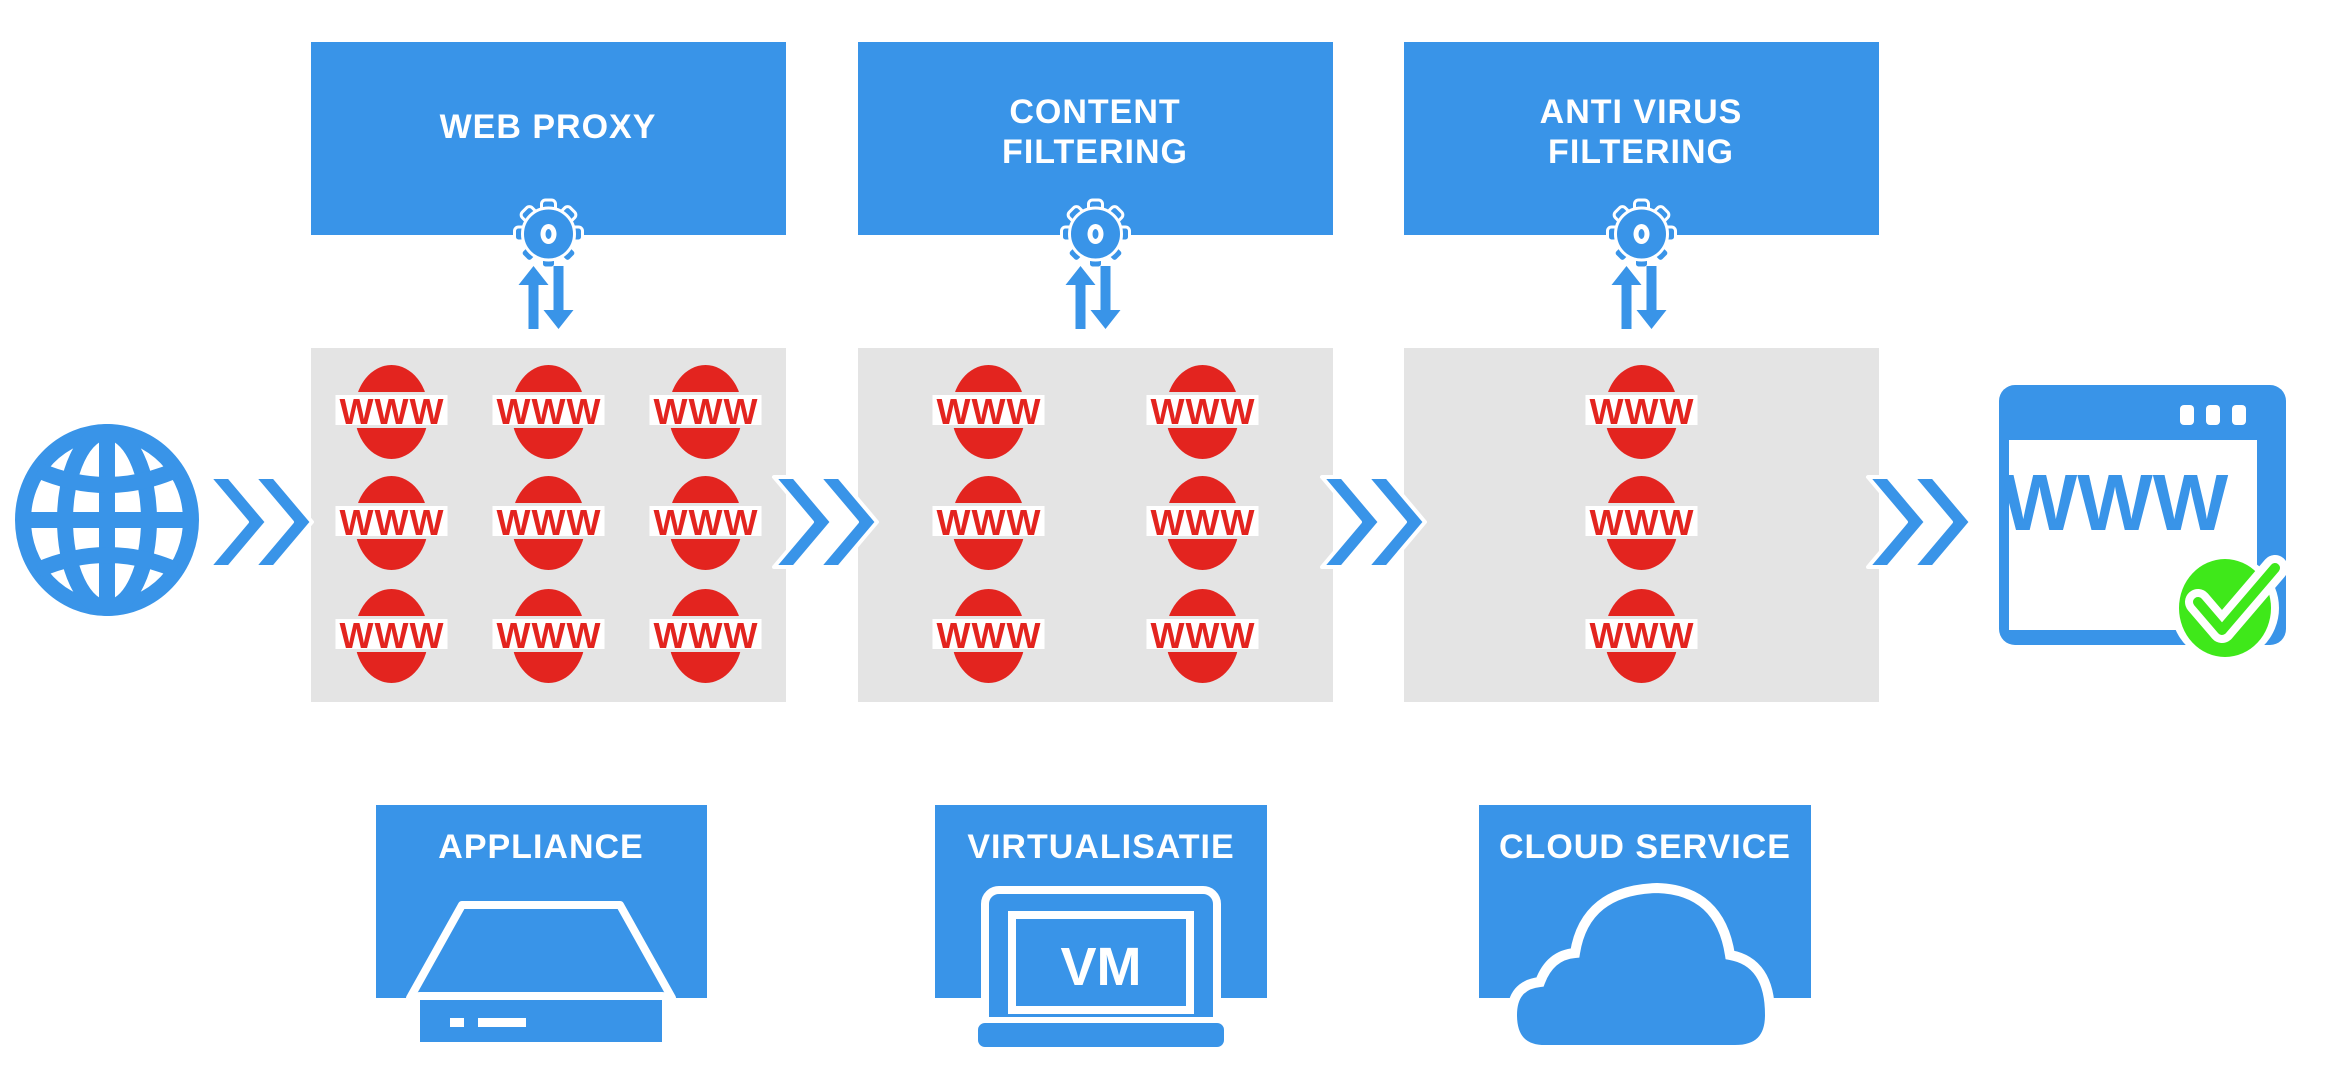 The image size is (2331, 1080). What do you see at coordinates (1645, 847) in the screenshot?
I see `deployment-label-cloud: CLOUD SERVICE` at bounding box center [1645, 847].